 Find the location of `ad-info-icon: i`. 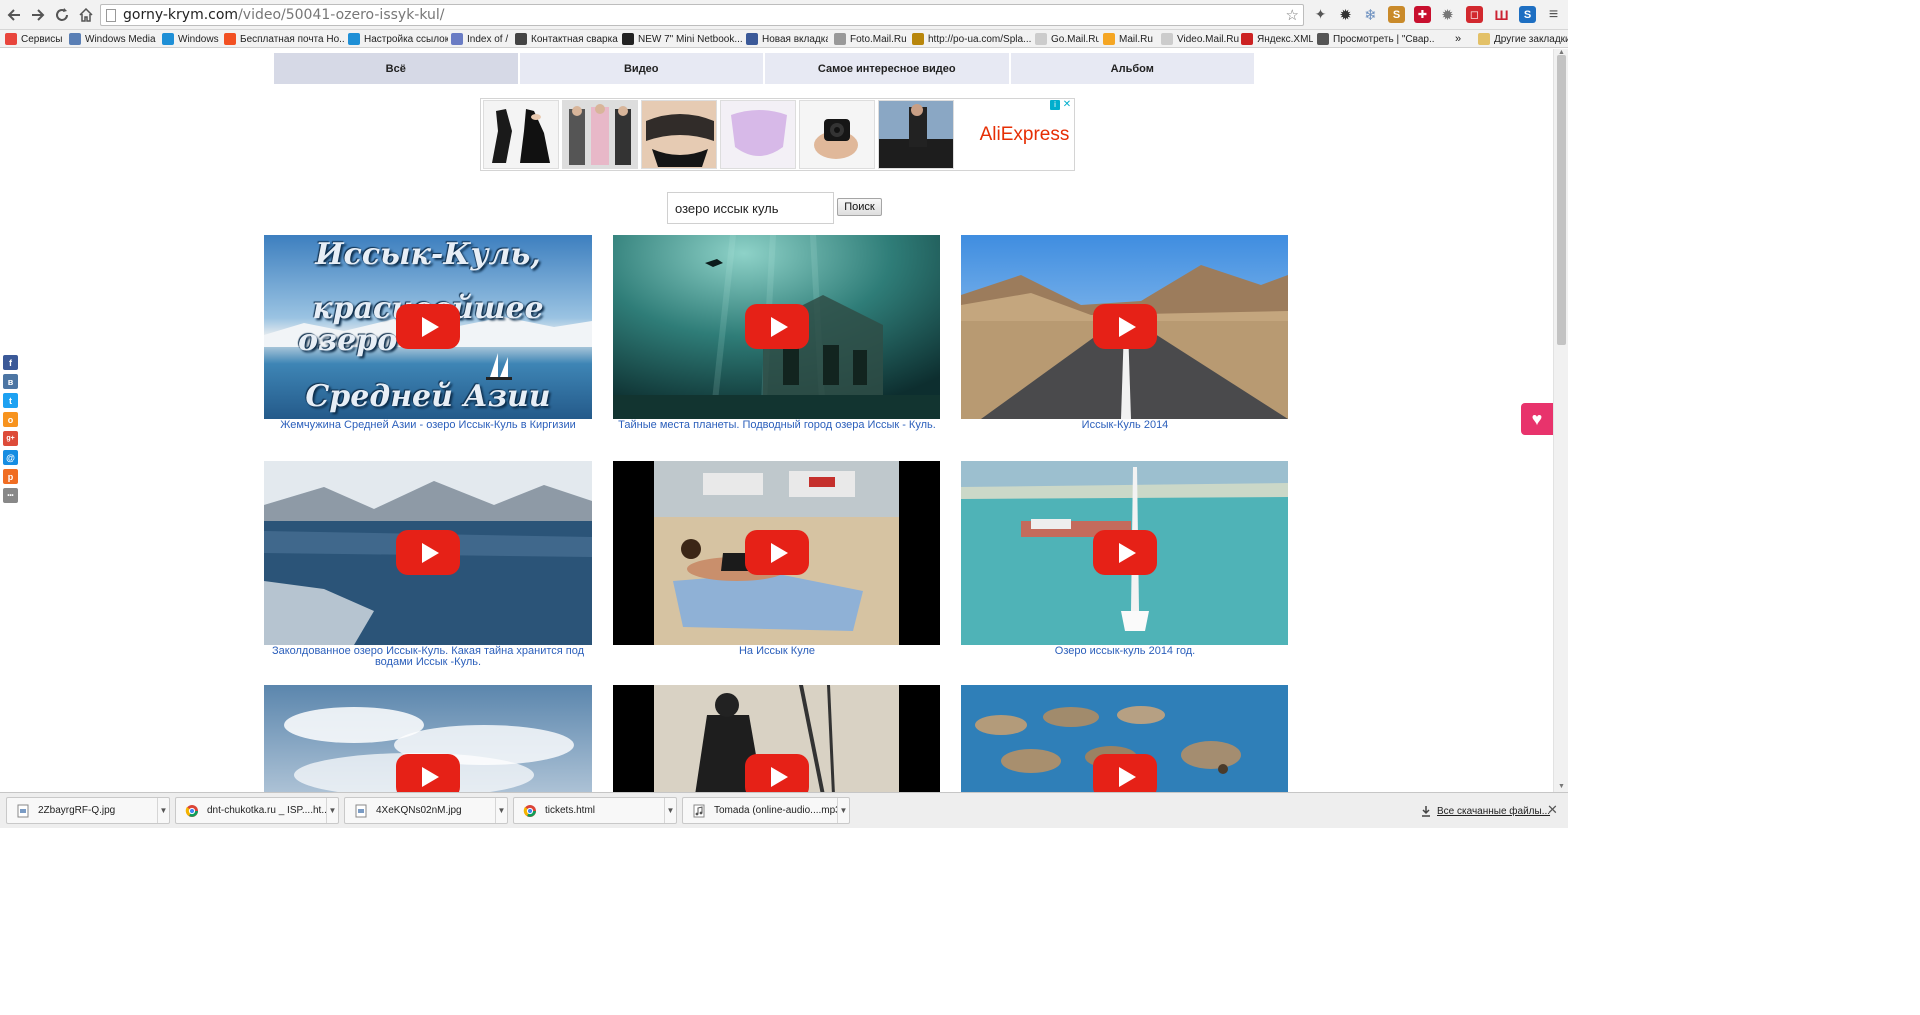

ad-info-icon: i is located at coordinates (1055, 105).